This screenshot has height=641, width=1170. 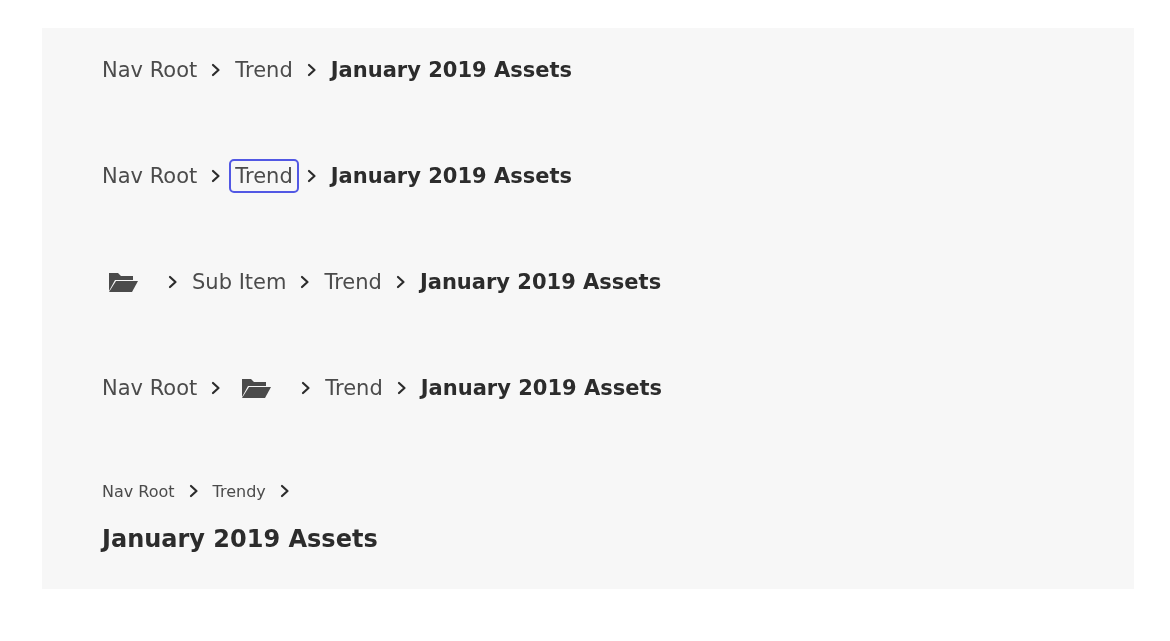 What do you see at coordinates (239, 491) in the screenshot?
I see `breadcrumb-link: Trendy` at bounding box center [239, 491].